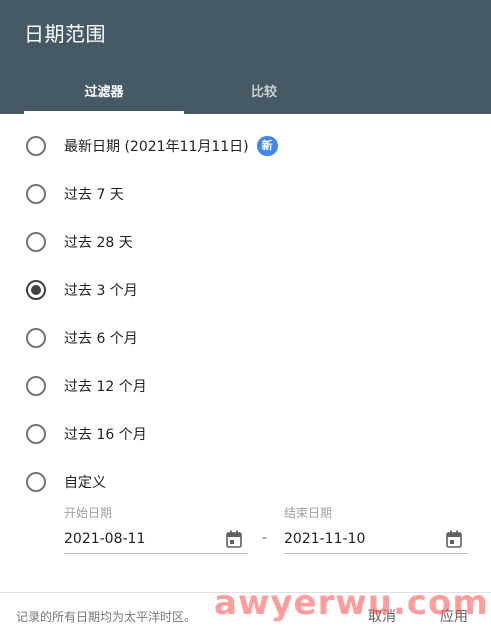 Image resolution: width=491 pixels, height=635 pixels. Describe the element at coordinates (267, 146) in the screenshot. I see `new-badge: 新` at that location.